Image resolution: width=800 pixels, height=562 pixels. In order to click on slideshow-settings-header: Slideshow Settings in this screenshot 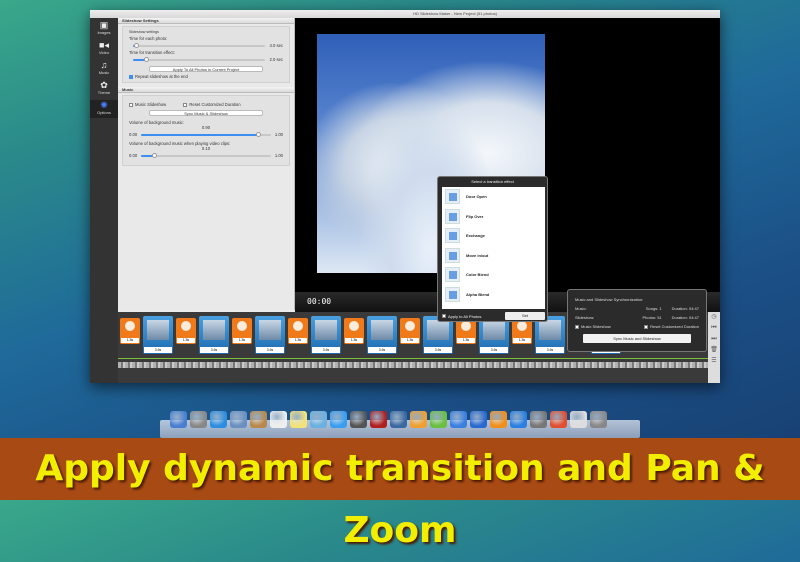, I will do `click(206, 21)`.